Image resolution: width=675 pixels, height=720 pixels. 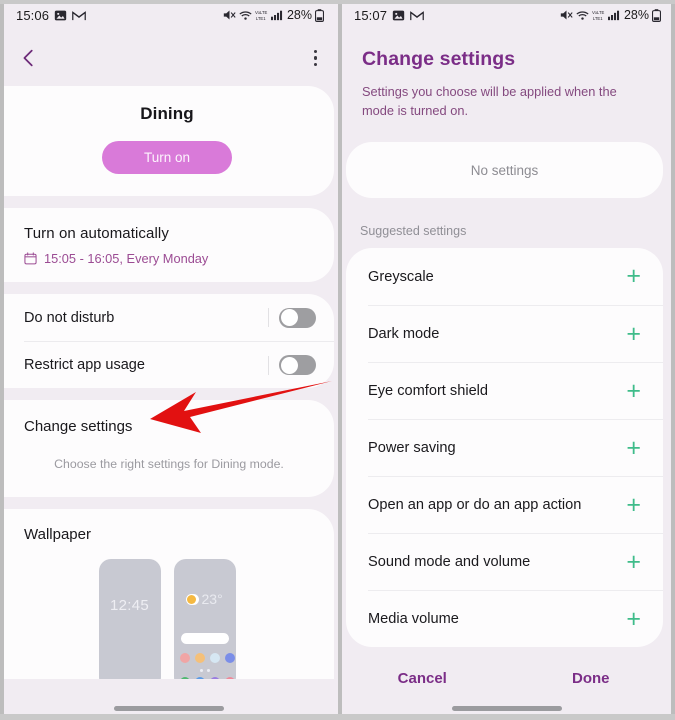 I want to click on turn-on-wrap: Turn on, so click(x=167, y=157).